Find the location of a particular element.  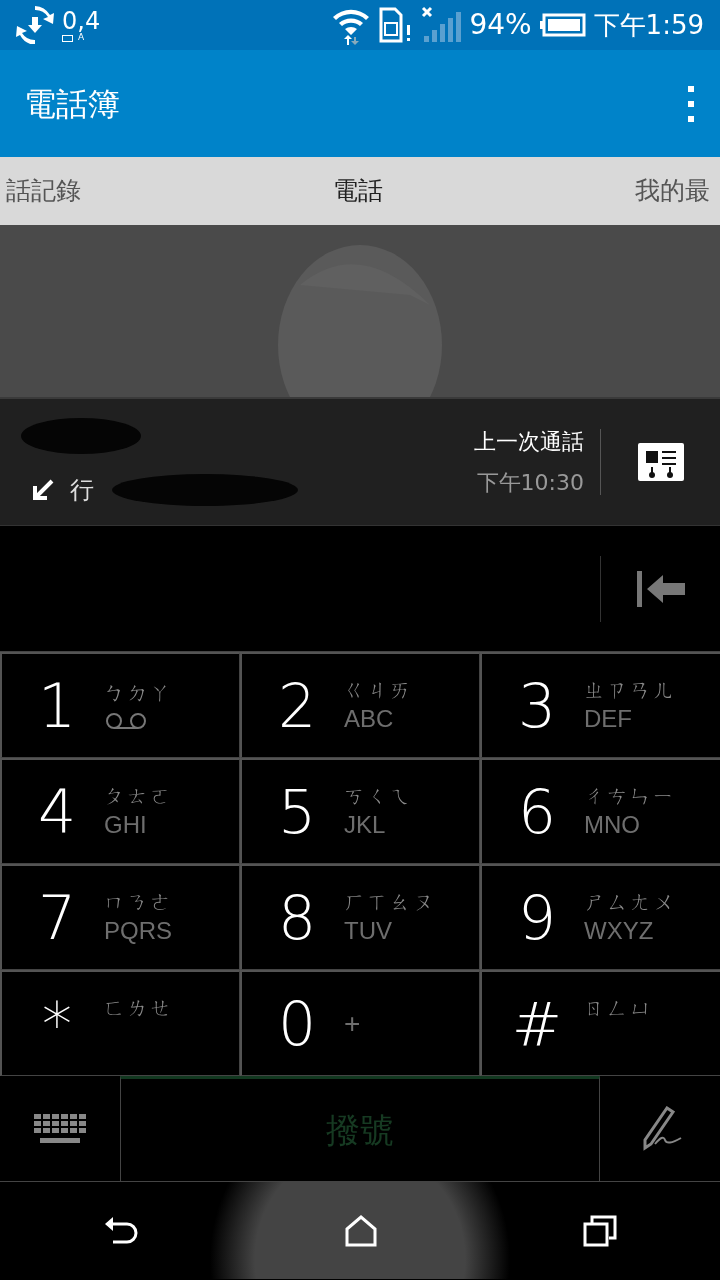

contact-card-icon is located at coordinates (660, 462).